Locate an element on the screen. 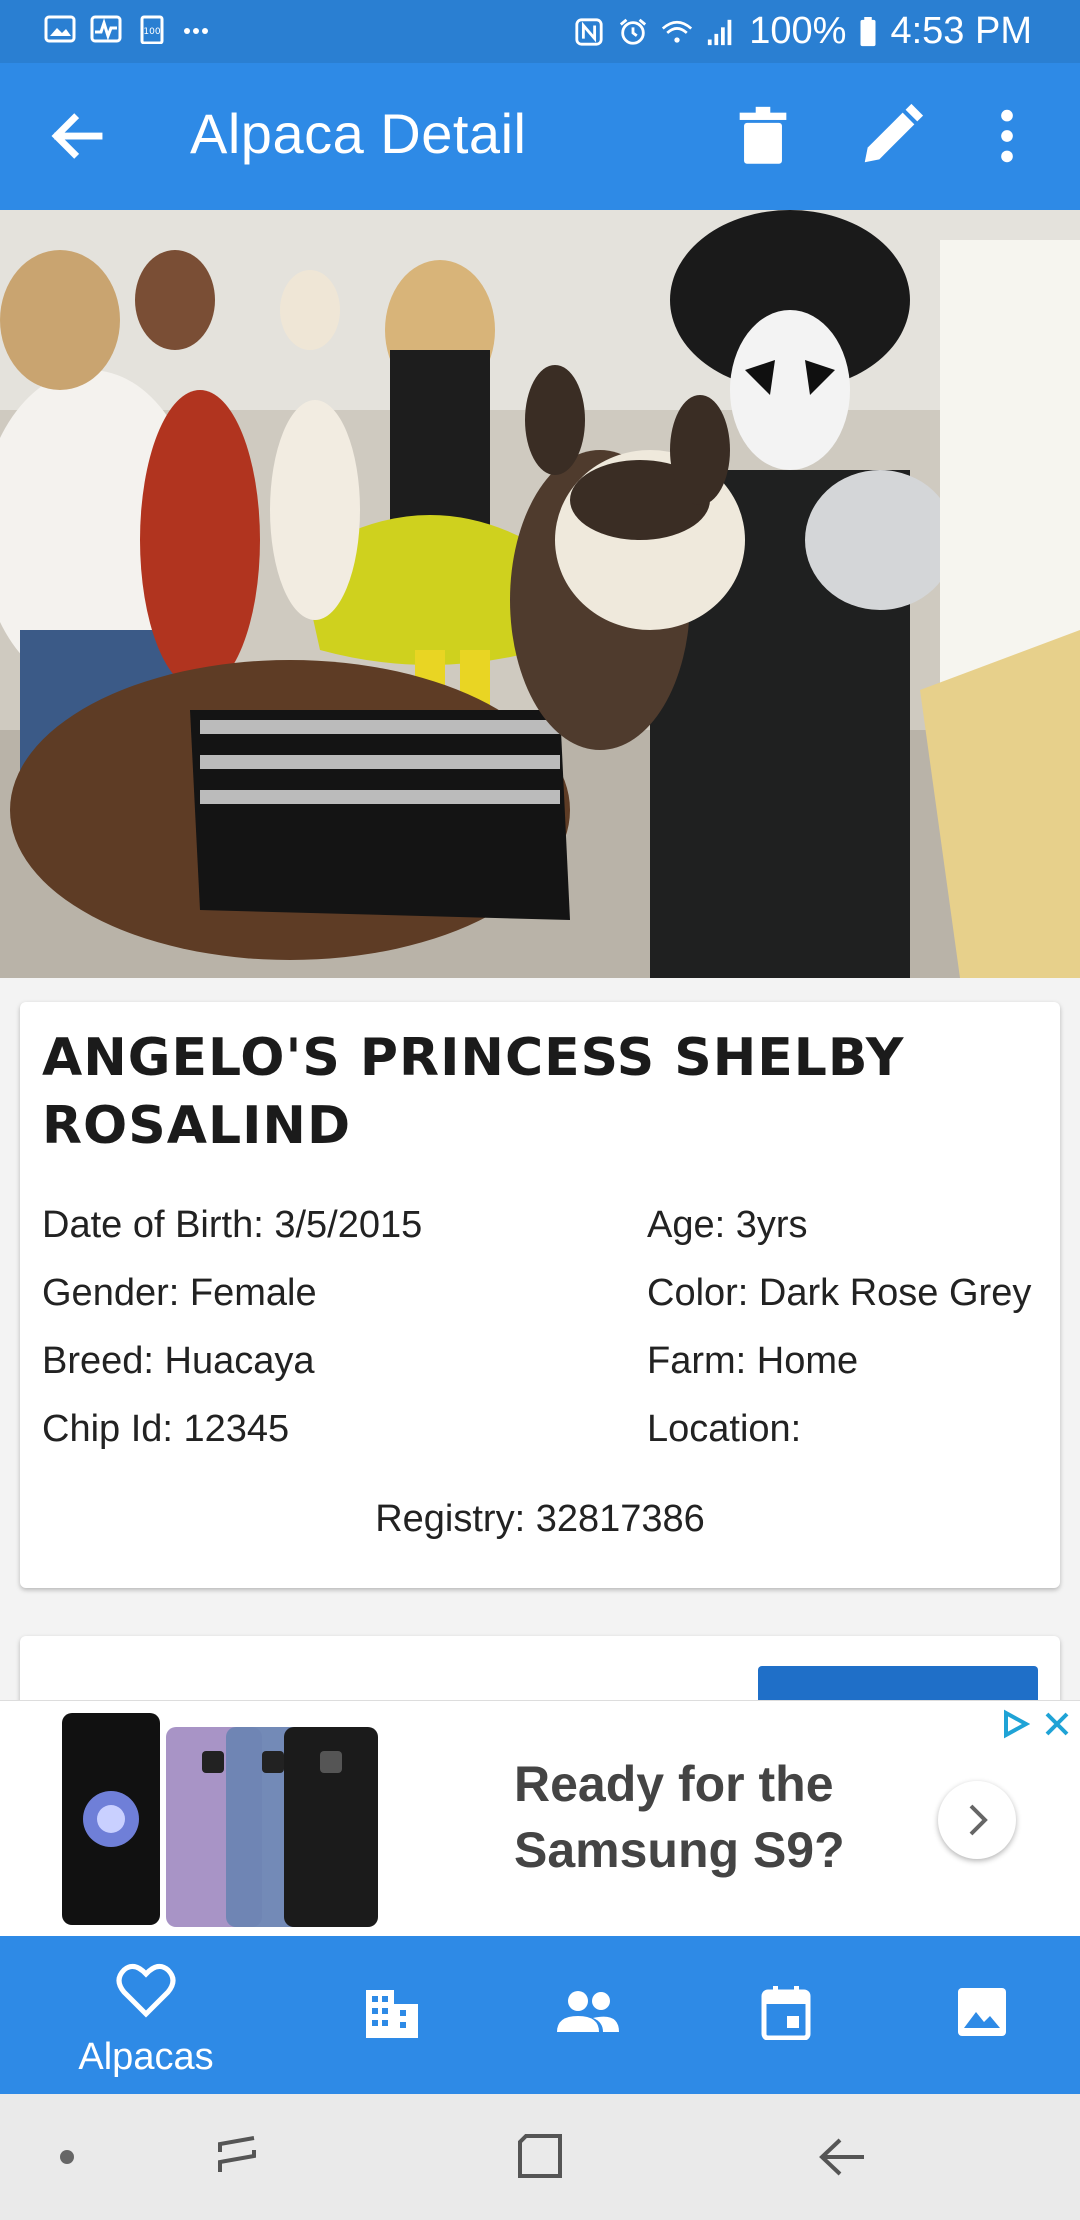  clock: 4:53 PM is located at coordinates (961, 31).